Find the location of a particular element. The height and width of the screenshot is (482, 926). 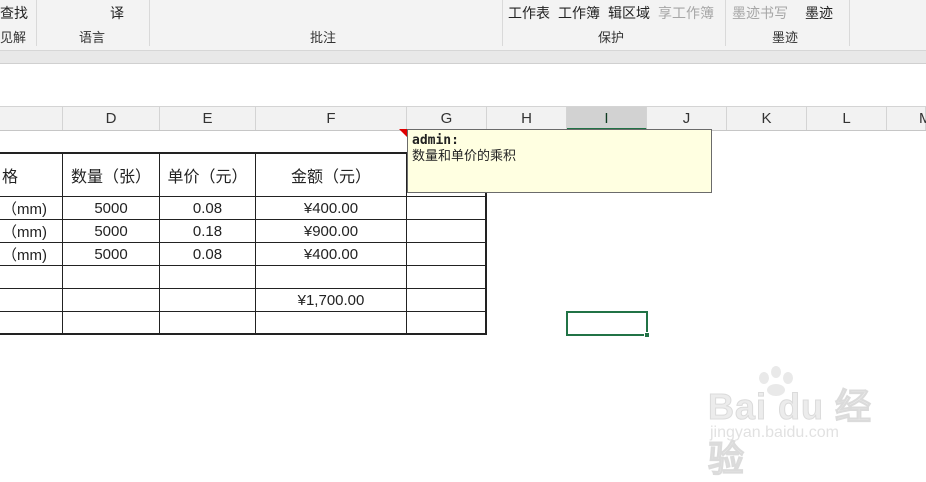

cell-comment-box: admin: 数量和单价的乘积 is located at coordinates (559, 161).